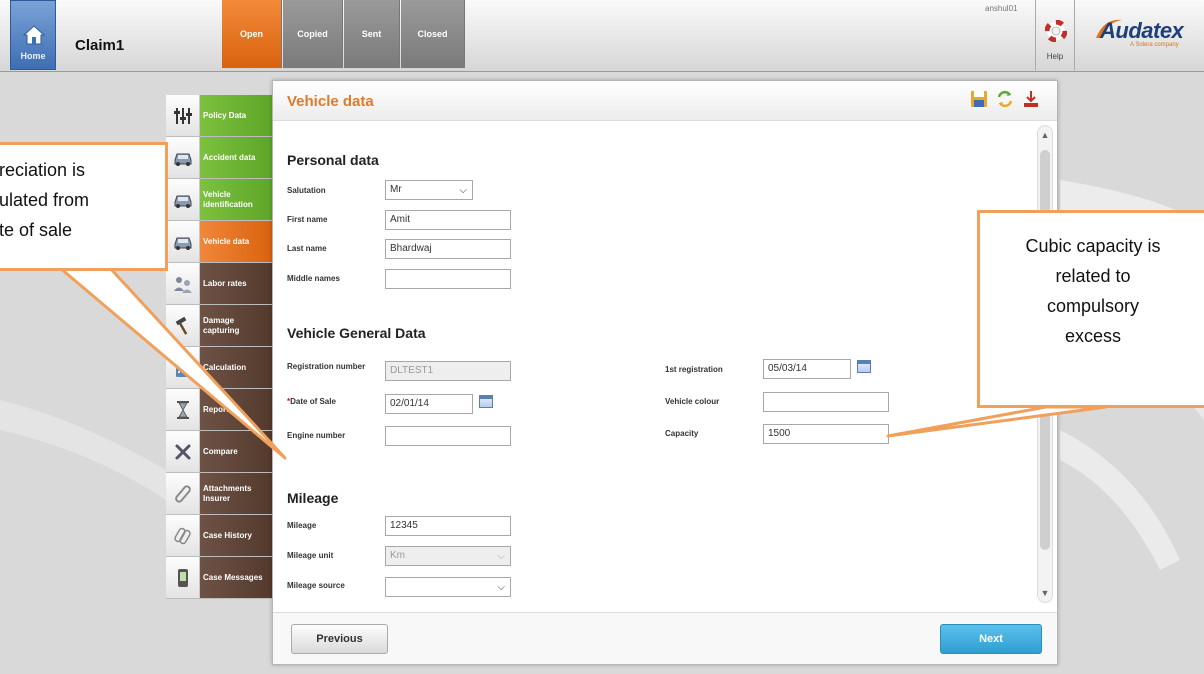 The height and width of the screenshot is (674, 1204). Describe the element at coordinates (307, 219) in the screenshot. I see `first-name-label: First name` at that location.